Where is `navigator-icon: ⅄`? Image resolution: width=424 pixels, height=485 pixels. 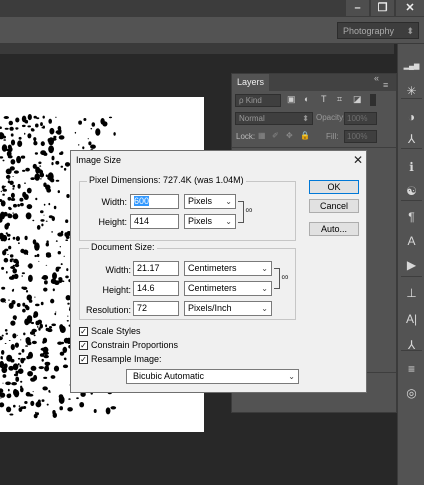
navigator-icon: ⅄ is located at coordinates (411, 139).